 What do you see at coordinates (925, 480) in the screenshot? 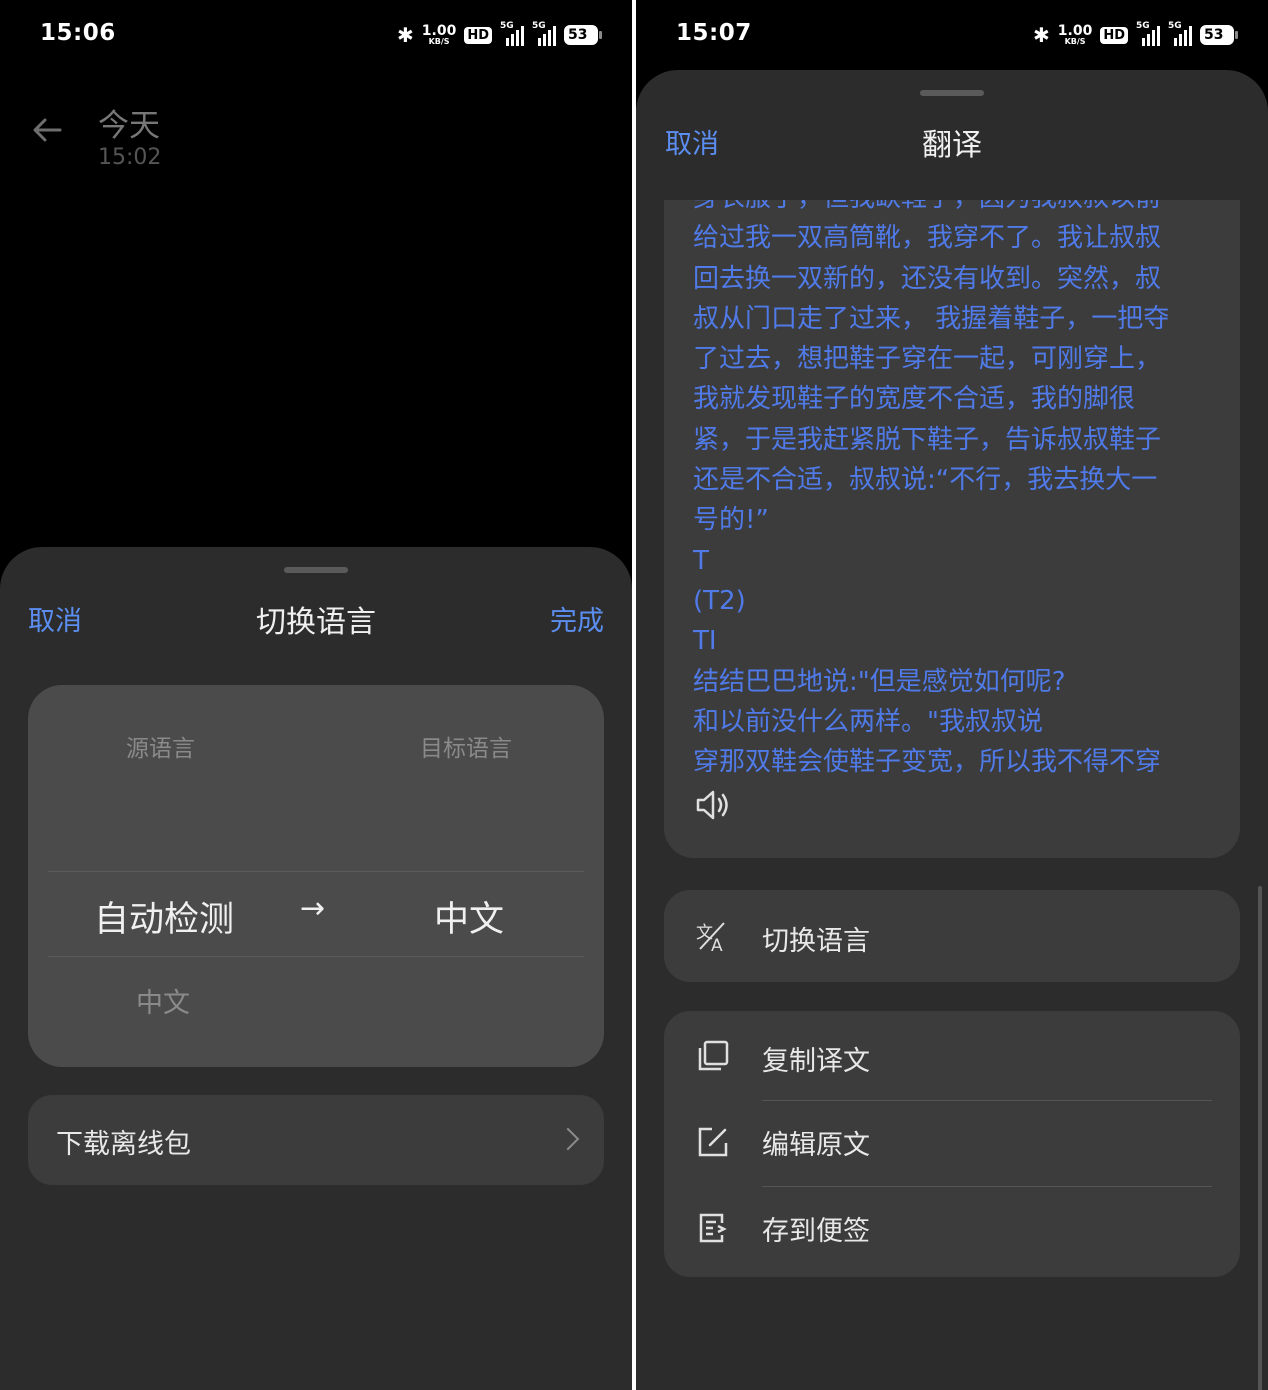
I see `translation-line: 还是不合适，叔叔说:“不行，我去换大一` at bounding box center [925, 480].